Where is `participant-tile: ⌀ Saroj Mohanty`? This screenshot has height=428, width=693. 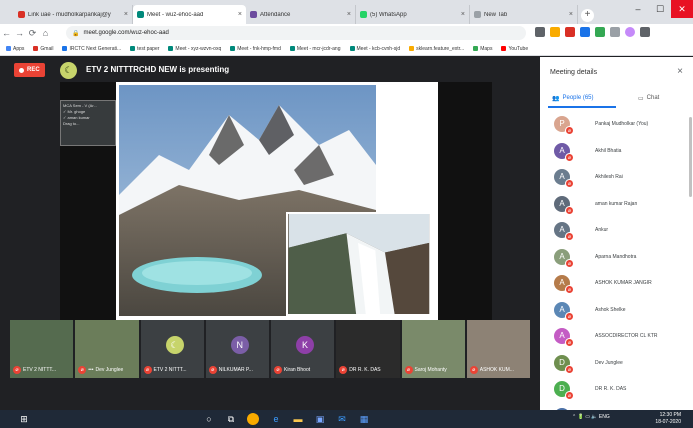 participant-tile: ⌀ Saroj Mohanty is located at coordinates (433, 349).